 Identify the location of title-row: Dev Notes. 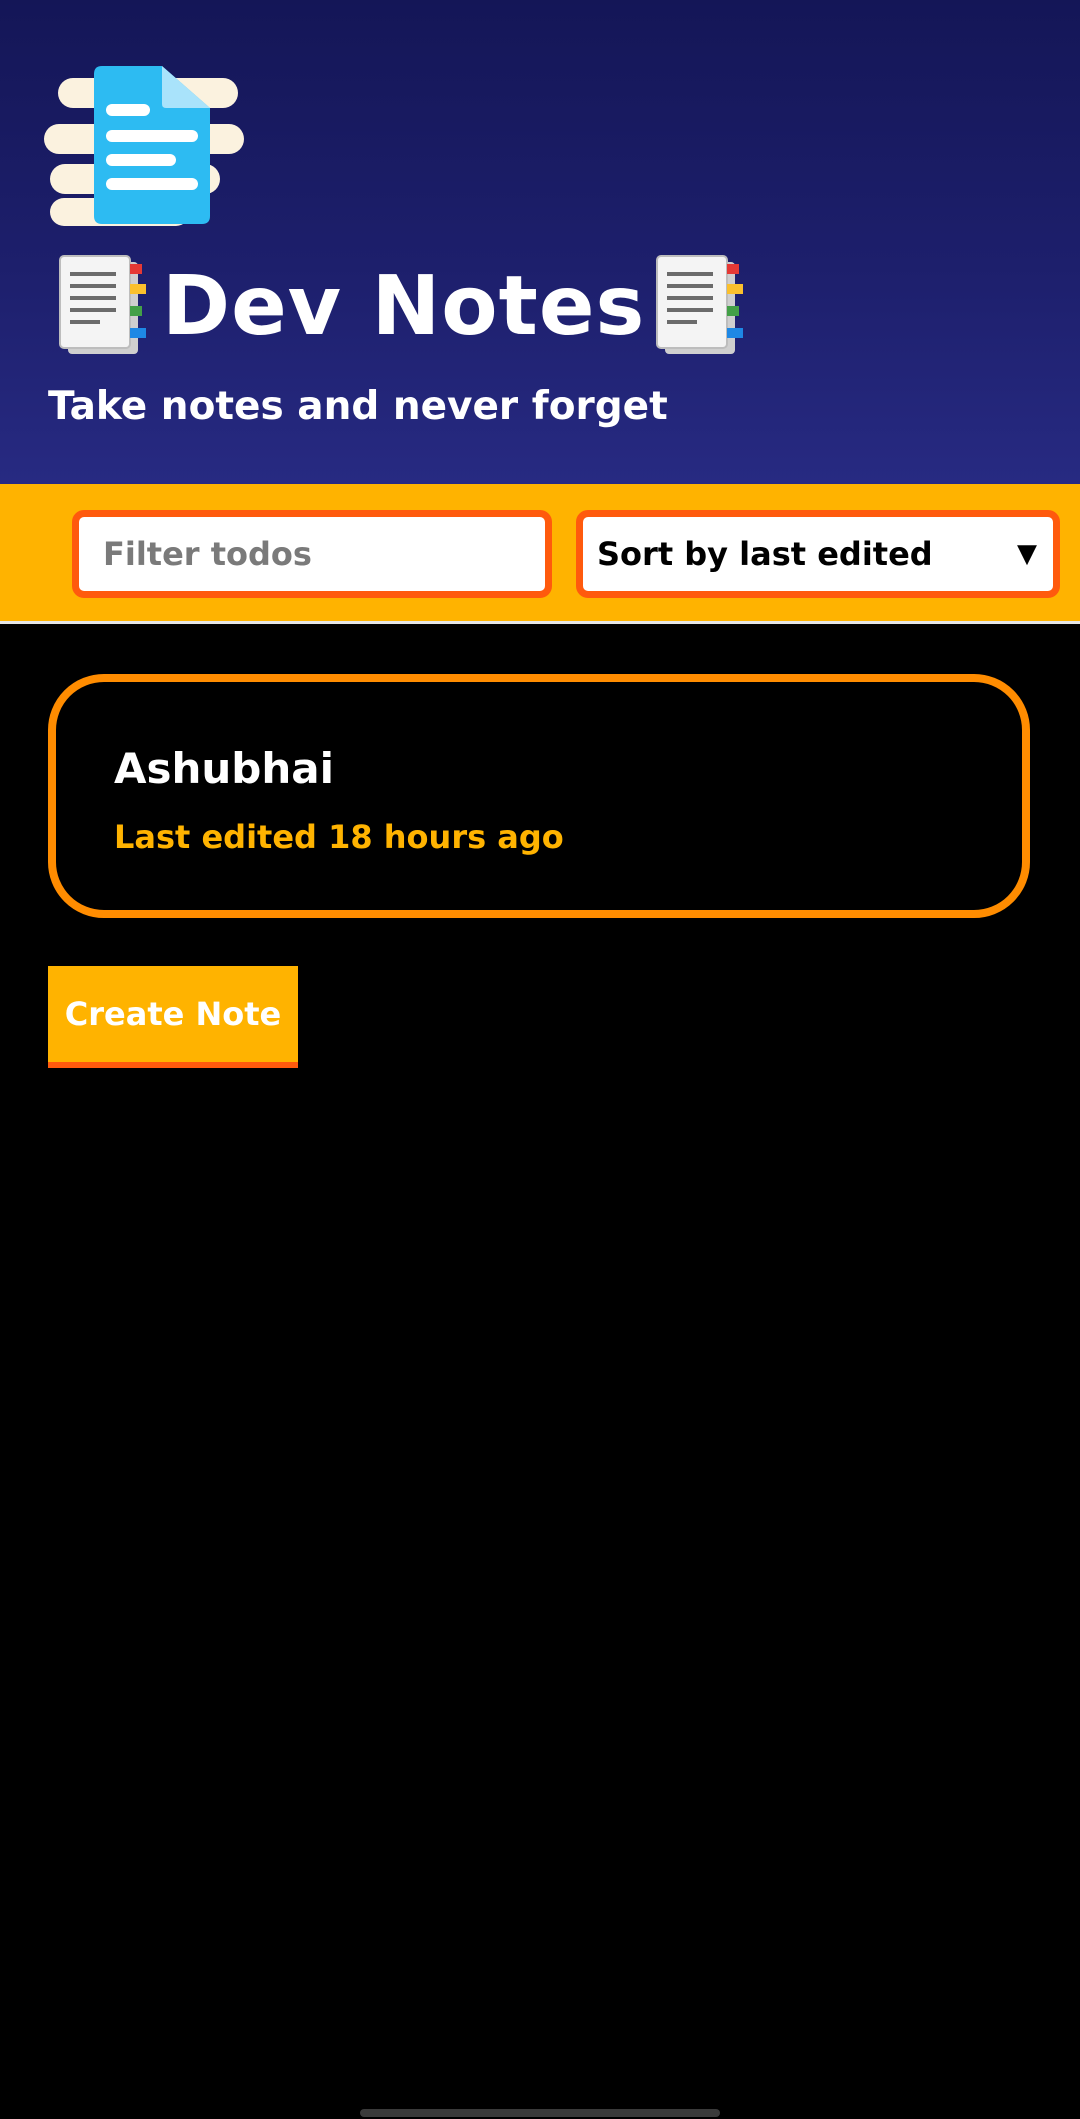
(403, 307).